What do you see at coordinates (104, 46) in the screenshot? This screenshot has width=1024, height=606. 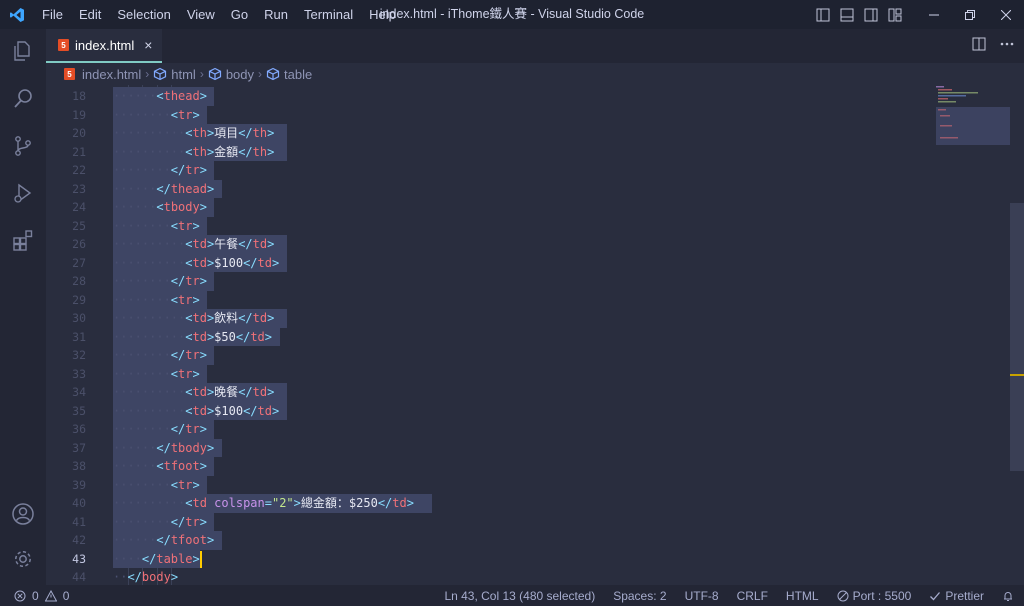 I see `tab-index-html: 5 index.html ×` at bounding box center [104, 46].